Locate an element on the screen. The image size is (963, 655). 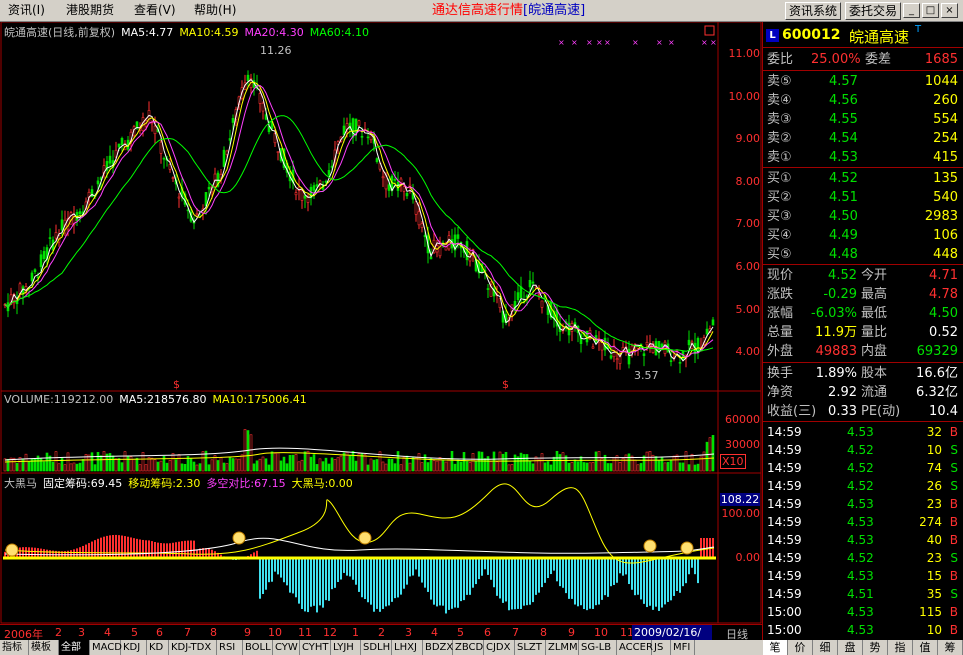
trade-time: 14:59 is located at coordinates (784, 450).